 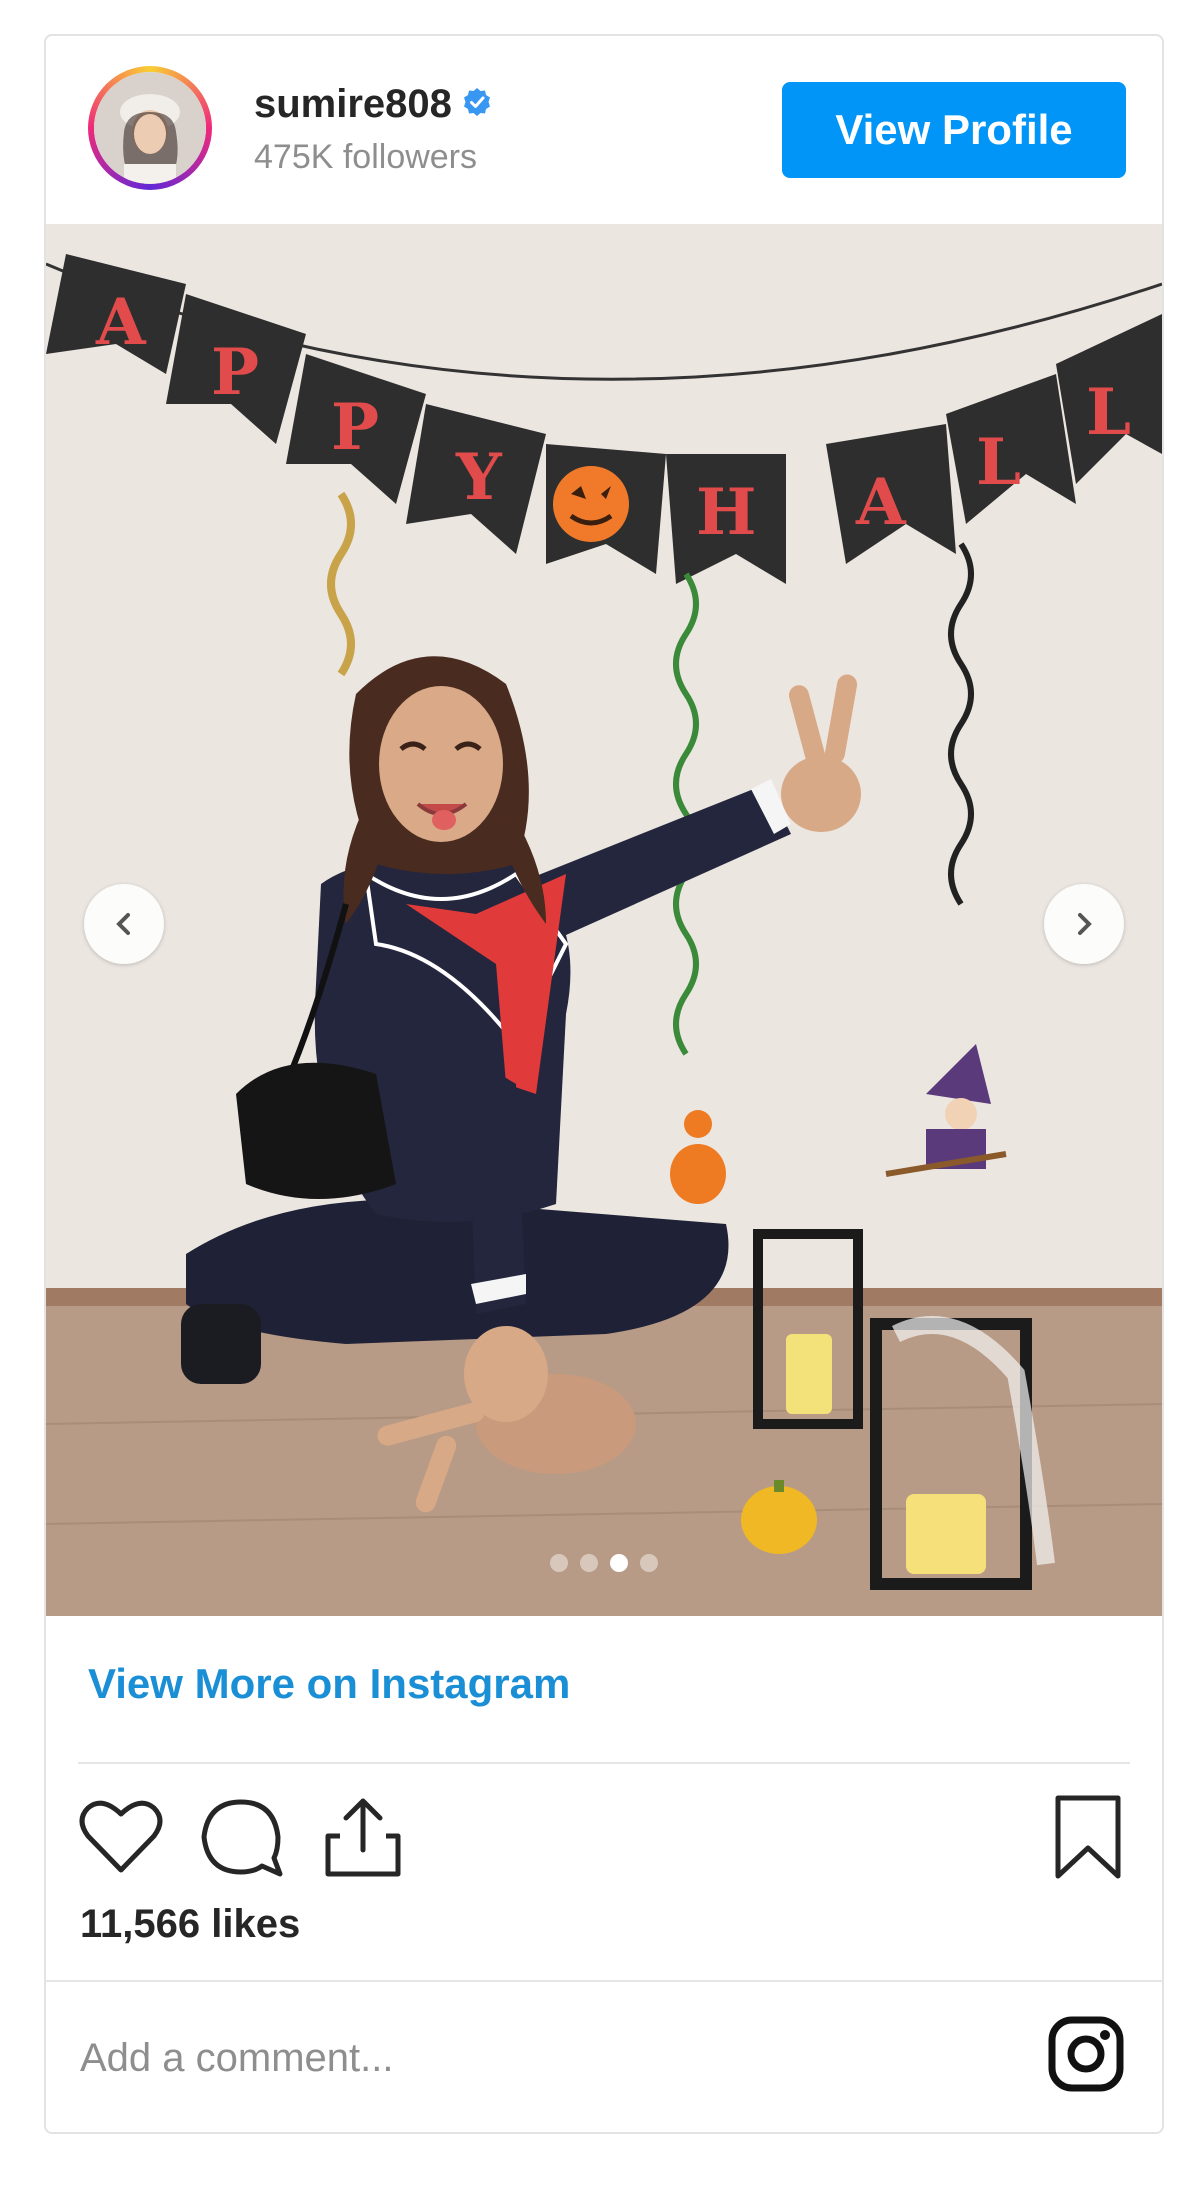 What do you see at coordinates (363, 1839) in the screenshot?
I see `share-icon` at bounding box center [363, 1839].